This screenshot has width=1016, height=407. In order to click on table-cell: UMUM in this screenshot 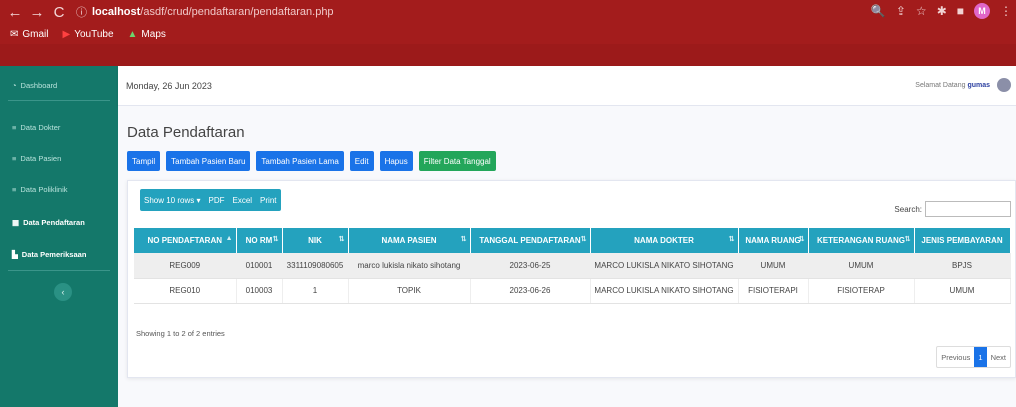, I will do `click(773, 266)`.